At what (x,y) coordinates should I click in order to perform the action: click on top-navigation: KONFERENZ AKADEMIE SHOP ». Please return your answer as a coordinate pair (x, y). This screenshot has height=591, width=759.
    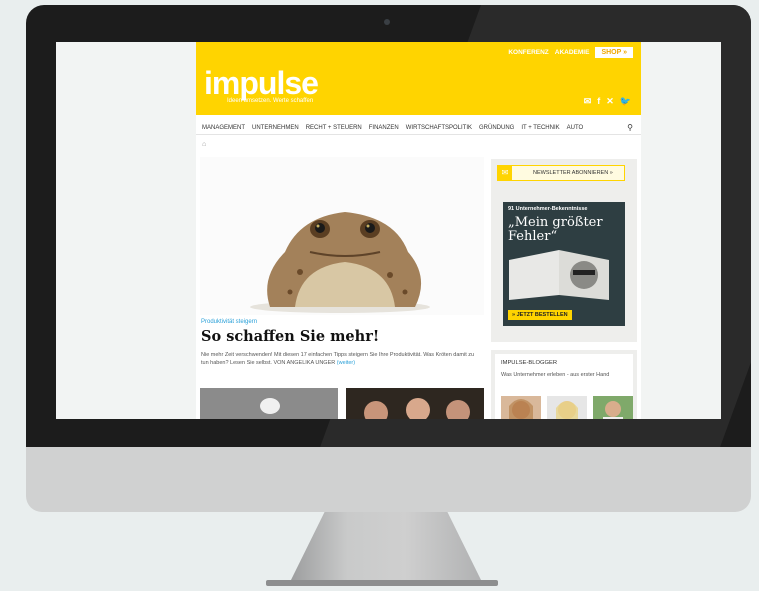
    Looking at the image, I should click on (570, 52).